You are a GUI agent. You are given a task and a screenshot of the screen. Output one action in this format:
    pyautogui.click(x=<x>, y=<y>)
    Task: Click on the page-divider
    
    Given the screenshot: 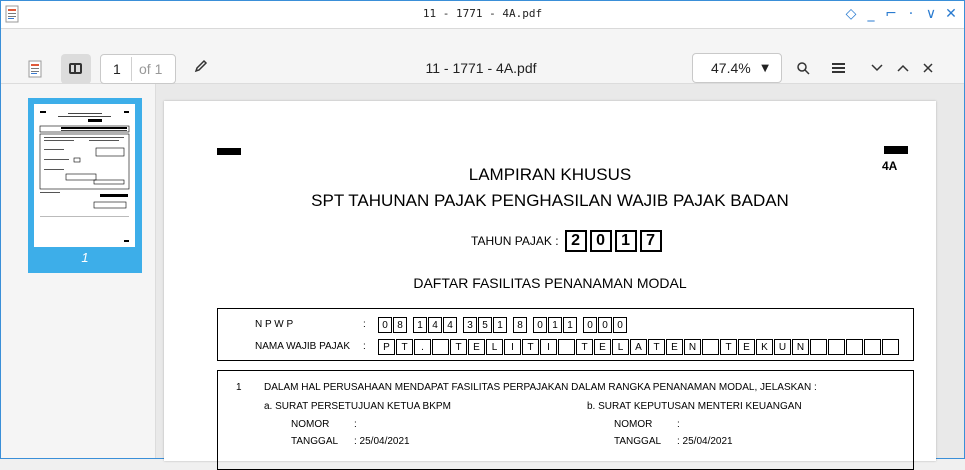 What is the action you would take?
    pyautogui.click(x=131, y=69)
    